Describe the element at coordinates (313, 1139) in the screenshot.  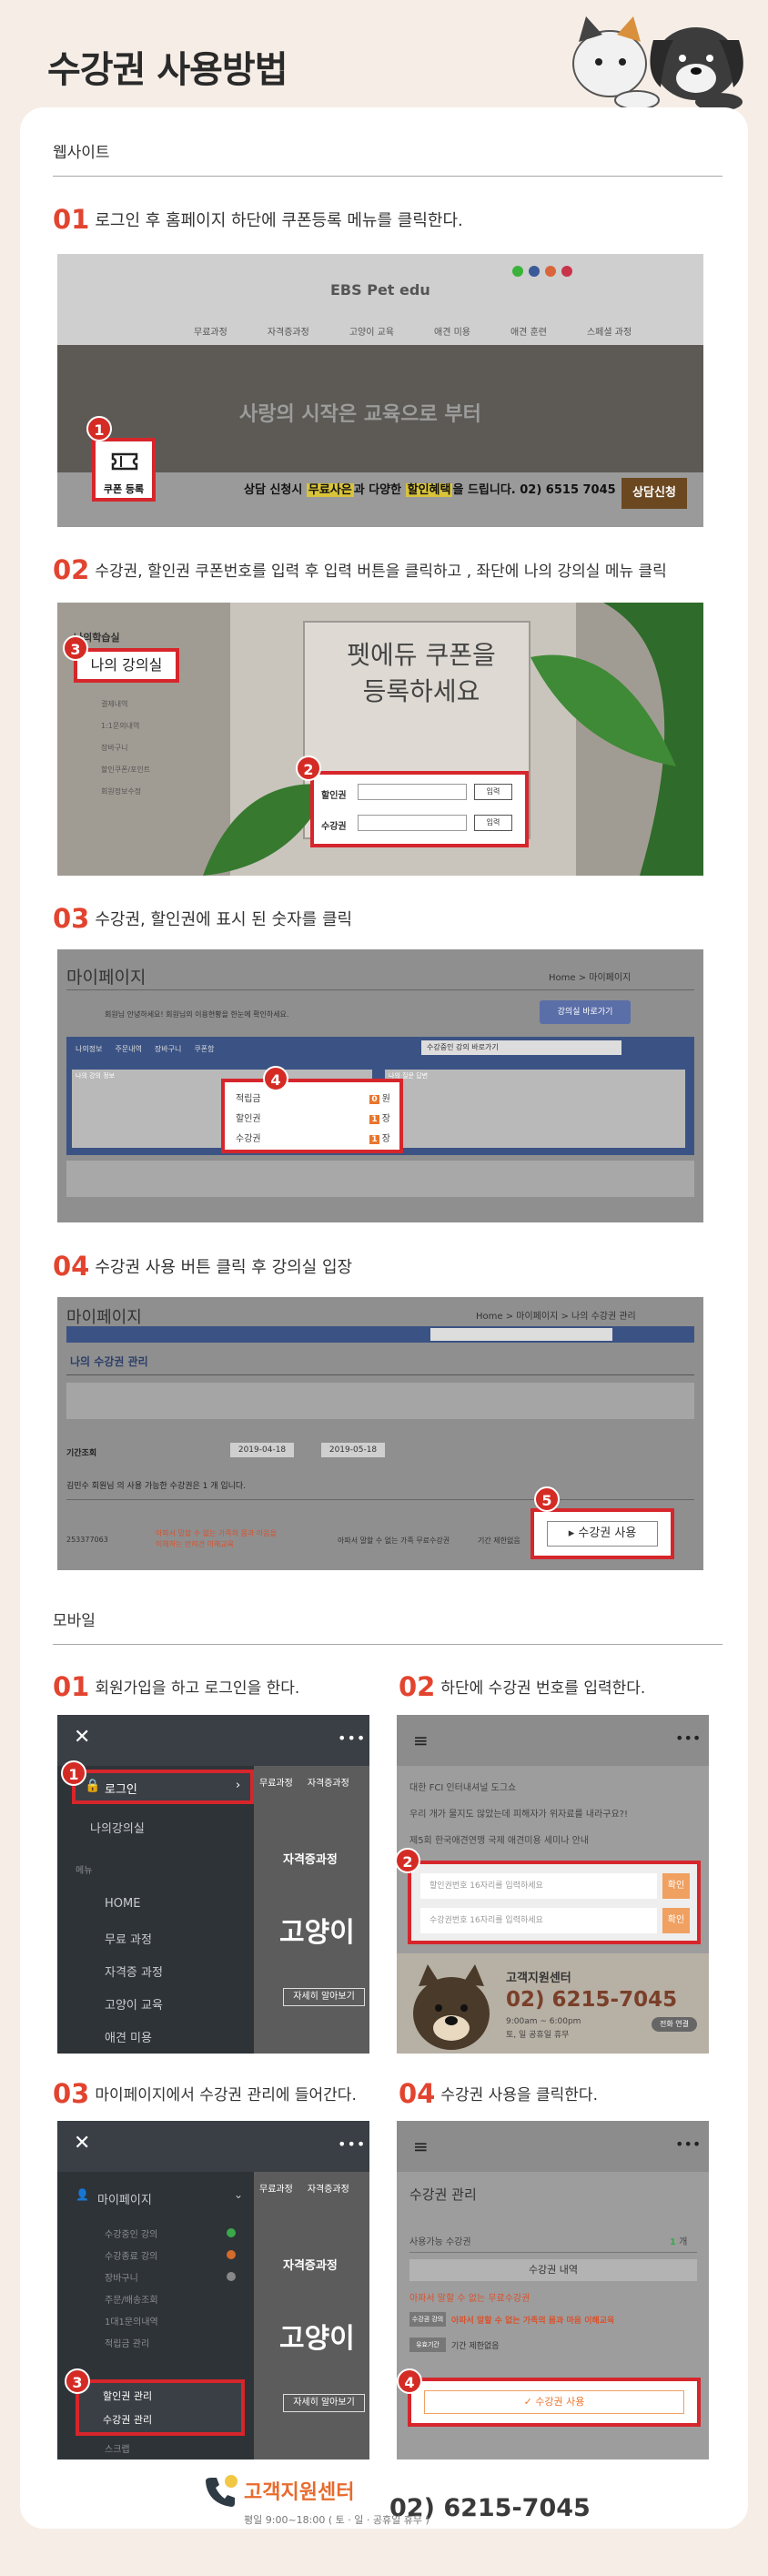
I see `ticket-count-row: 수강권 1 장` at that location.